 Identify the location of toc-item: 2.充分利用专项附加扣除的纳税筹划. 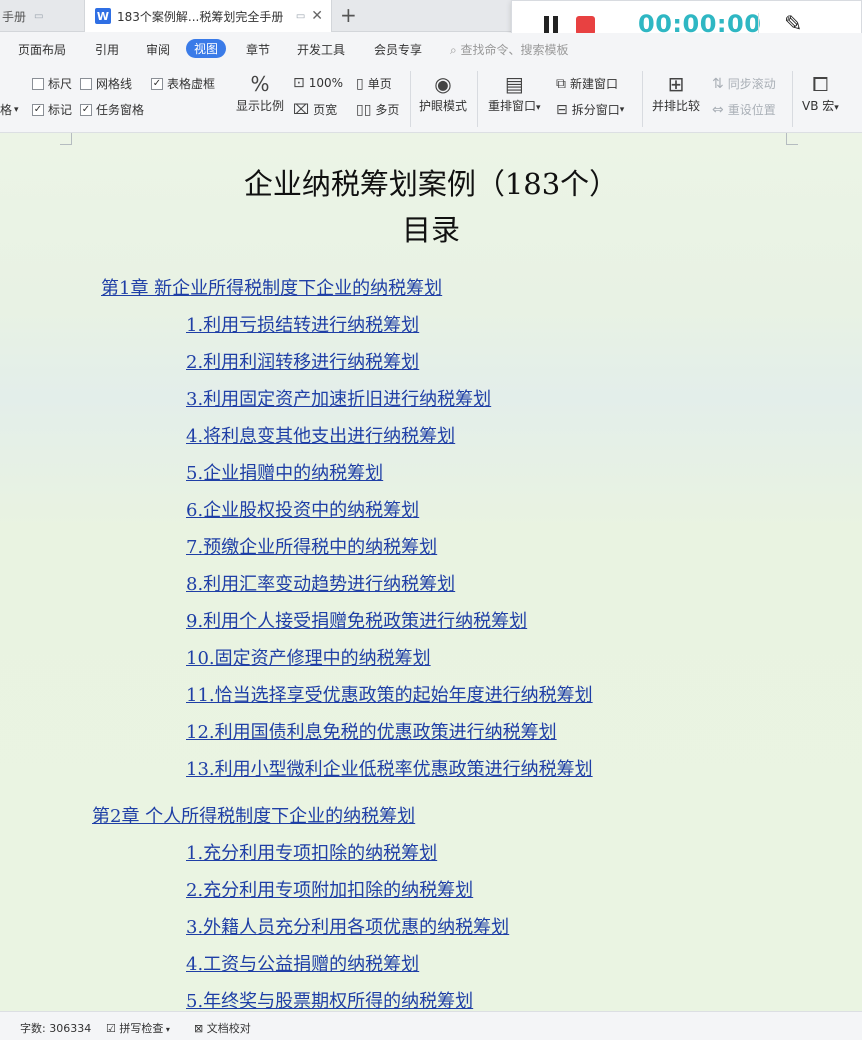
(329, 889).